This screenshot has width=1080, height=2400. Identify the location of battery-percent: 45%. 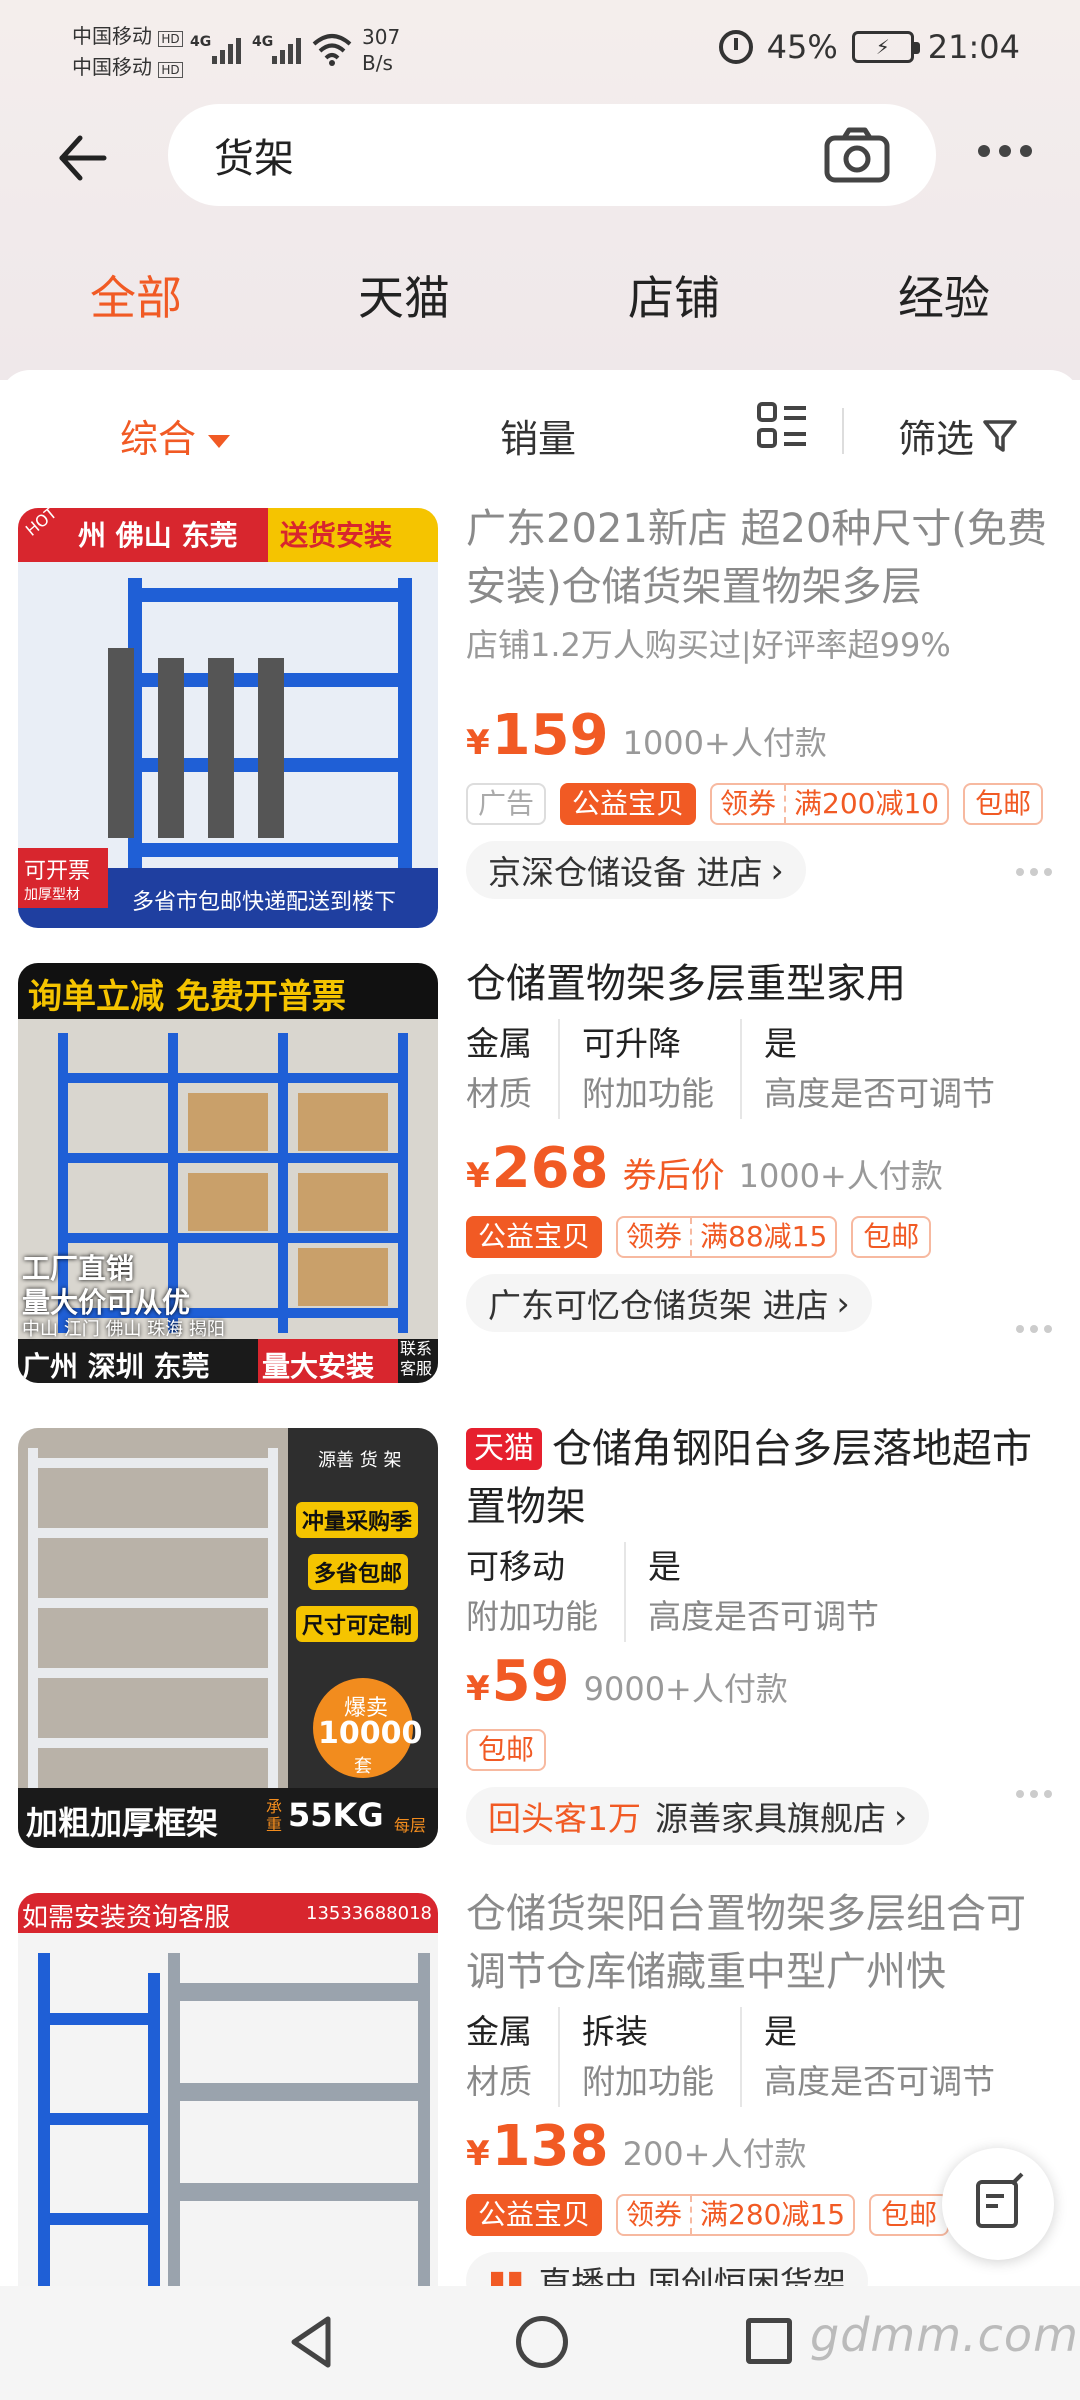
(802, 47).